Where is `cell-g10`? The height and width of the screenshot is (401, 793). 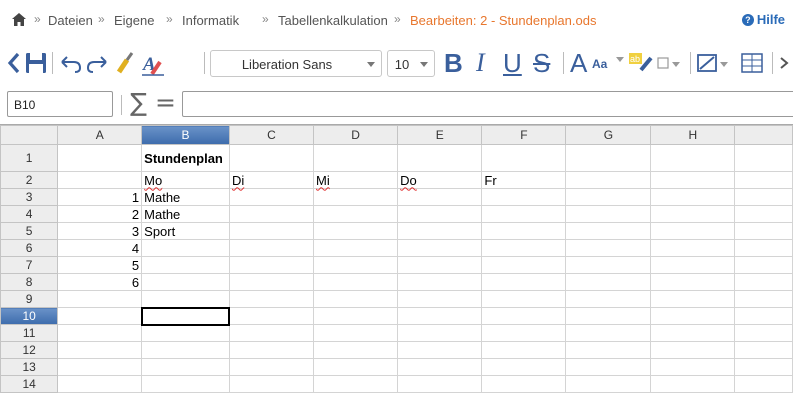
cell-g10 is located at coordinates (608, 316).